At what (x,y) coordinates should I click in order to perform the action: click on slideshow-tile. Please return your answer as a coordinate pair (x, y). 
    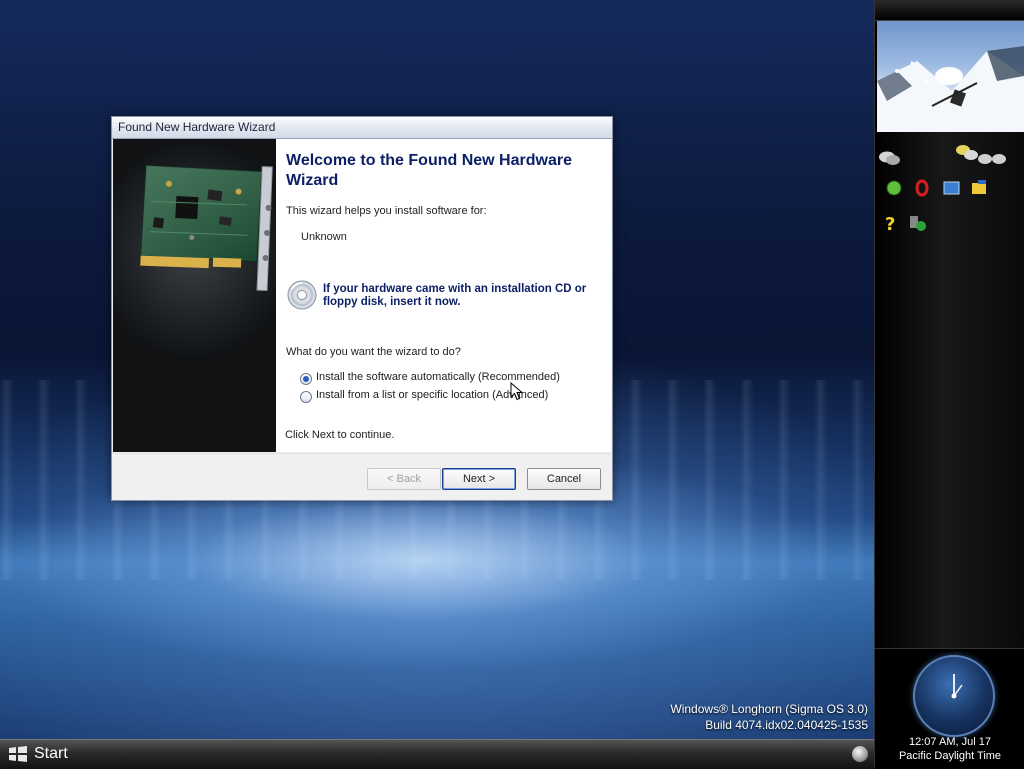
    Looking at the image, I should click on (950, 76).